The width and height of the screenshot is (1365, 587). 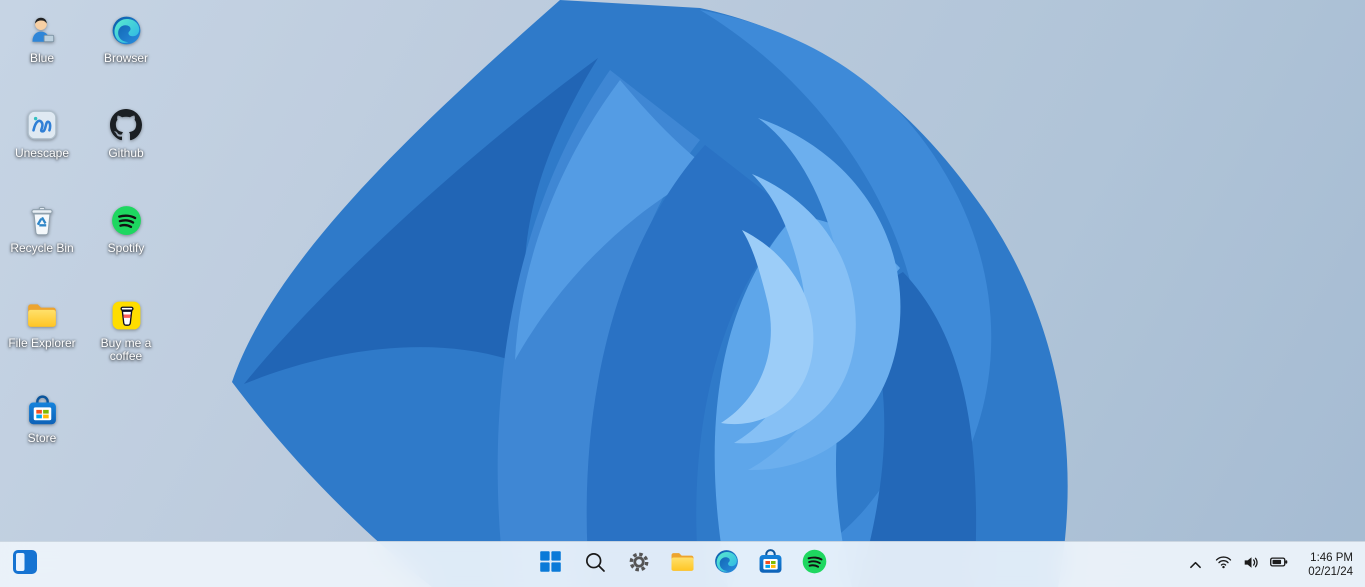 I want to click on taskbar-pinned-apps, so click(x=683, y=564).